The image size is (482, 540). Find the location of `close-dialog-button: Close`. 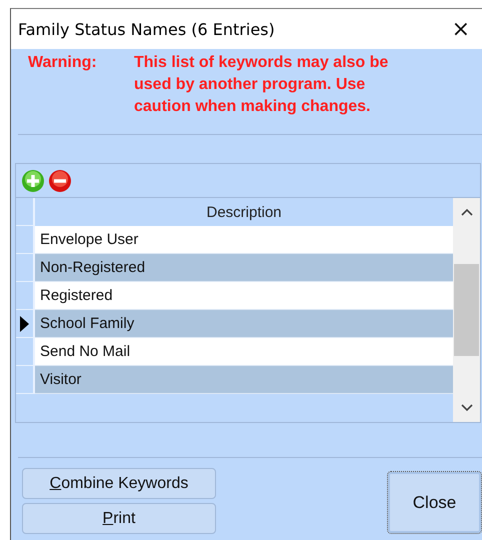

close-dialog-button: Close is located at coordinates (434, 502).